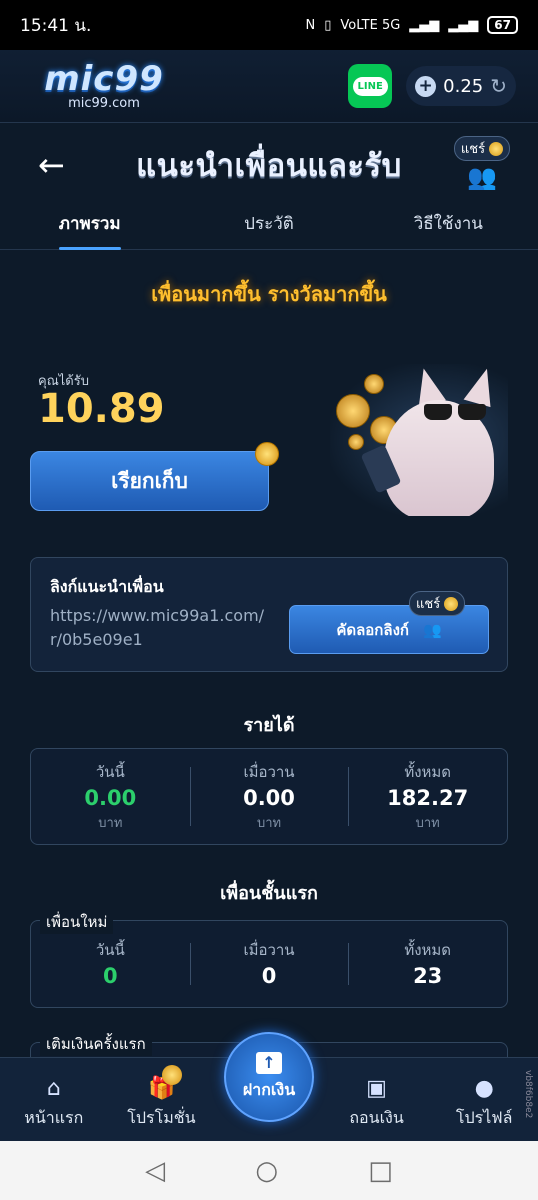 This screenshot has width=538, height=1200. I want to click on tab-bar: ภาพรวม ประวัติ วิธีใช้งาน, so click(269, 228).